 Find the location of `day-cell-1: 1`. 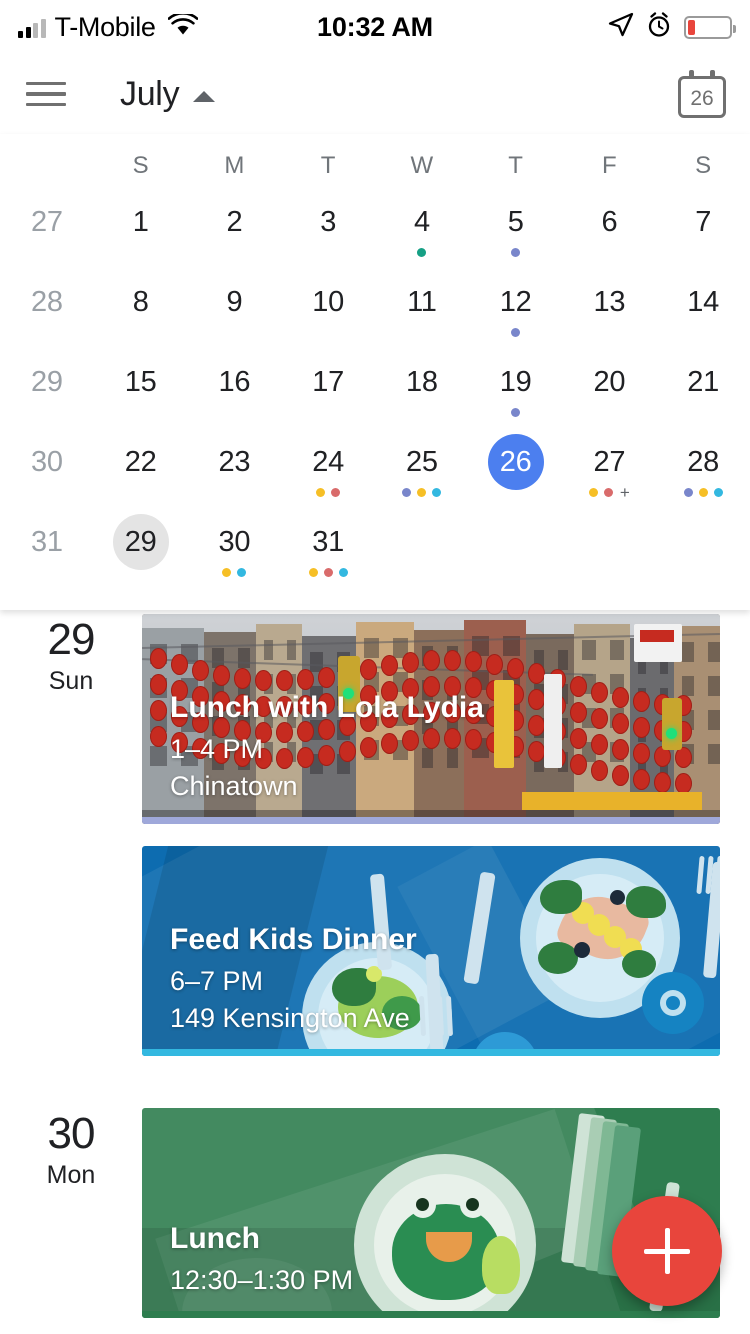

day-cell-1: 1 is located at coordinates (141, 228).